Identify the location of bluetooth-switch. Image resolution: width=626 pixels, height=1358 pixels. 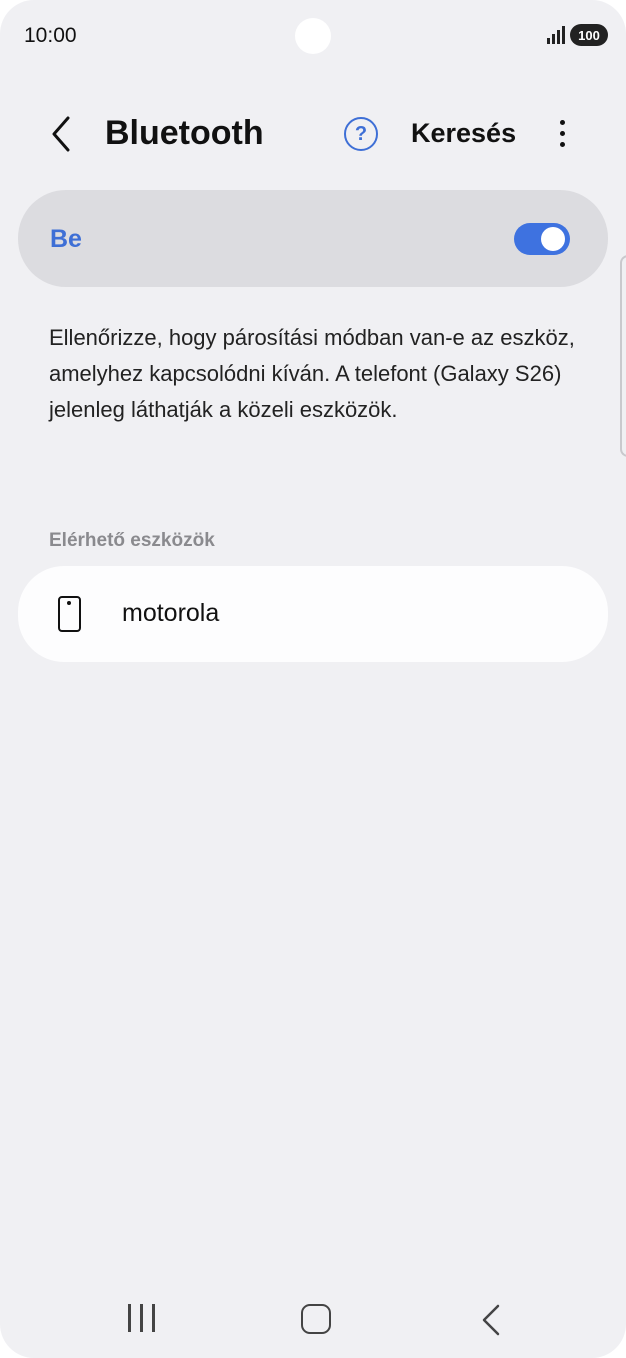
(542, 239).